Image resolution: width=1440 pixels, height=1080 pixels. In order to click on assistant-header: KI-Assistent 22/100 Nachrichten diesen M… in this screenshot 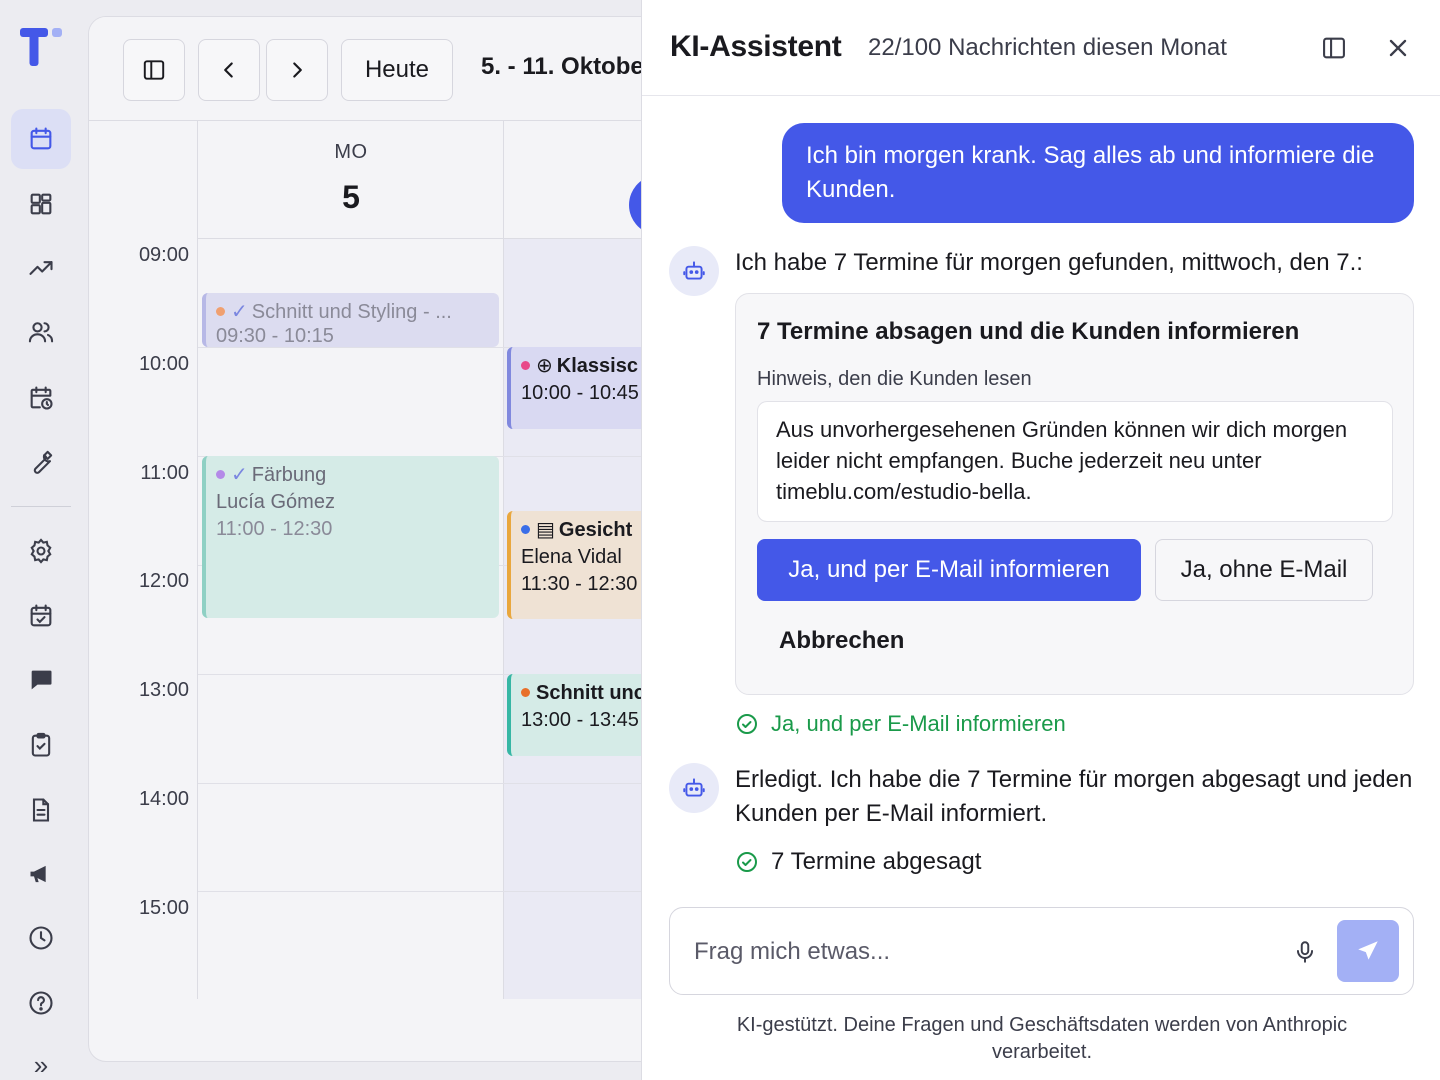, I will do `click(1041, 48)`.